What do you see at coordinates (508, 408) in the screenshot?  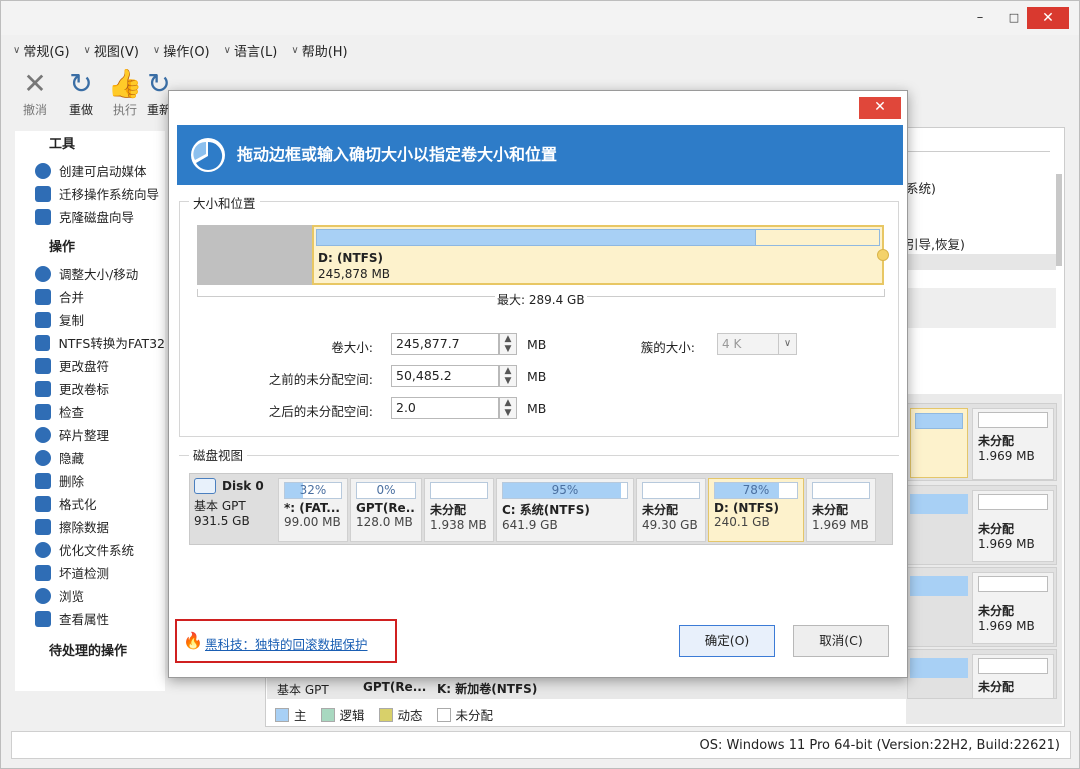 I see `after-space-stepper: ▲ ▼` at bounding box center [508, 408].